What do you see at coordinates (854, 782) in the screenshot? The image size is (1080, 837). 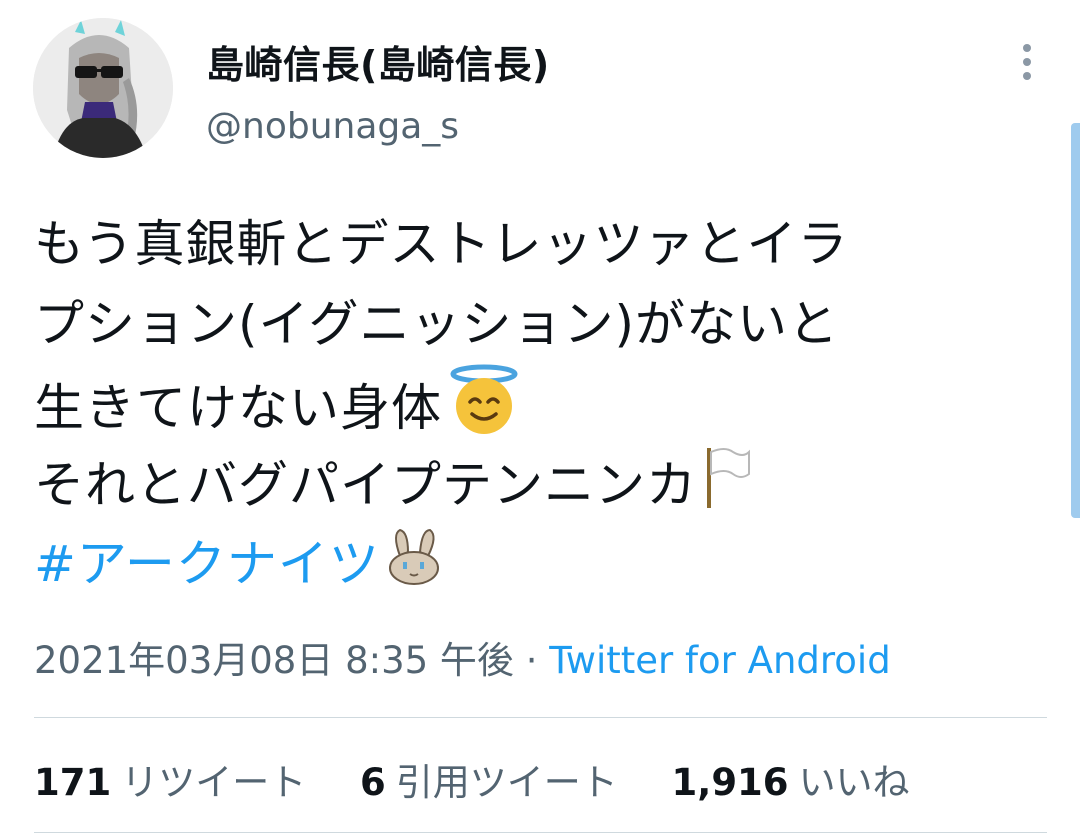 I see `likes-label: いいね` at bounding box center [854, 782].